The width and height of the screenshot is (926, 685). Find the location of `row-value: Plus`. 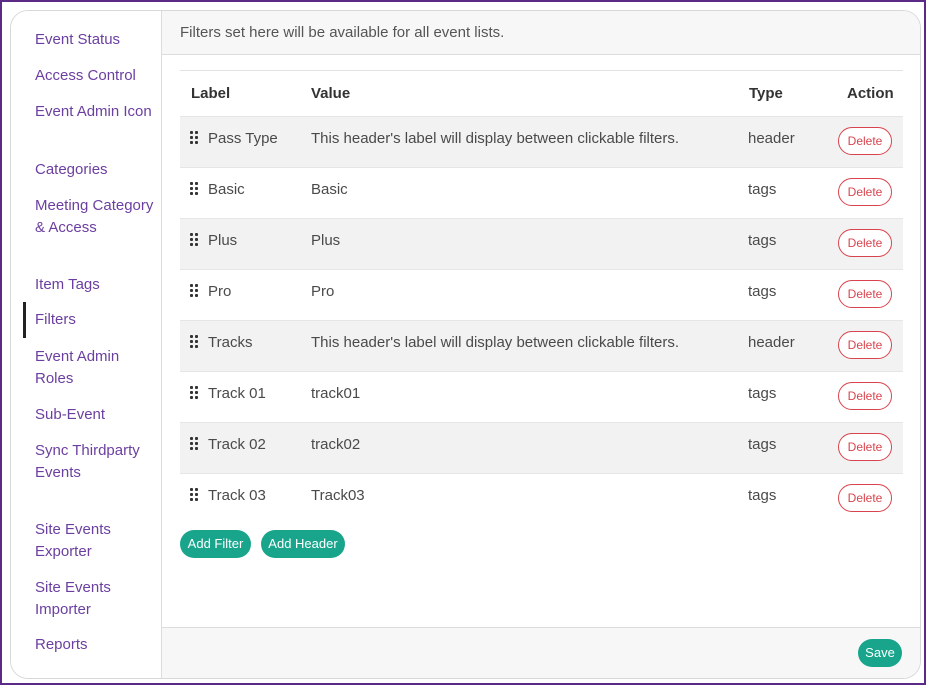

row-value: Plus is located at coordinates (326, 240).